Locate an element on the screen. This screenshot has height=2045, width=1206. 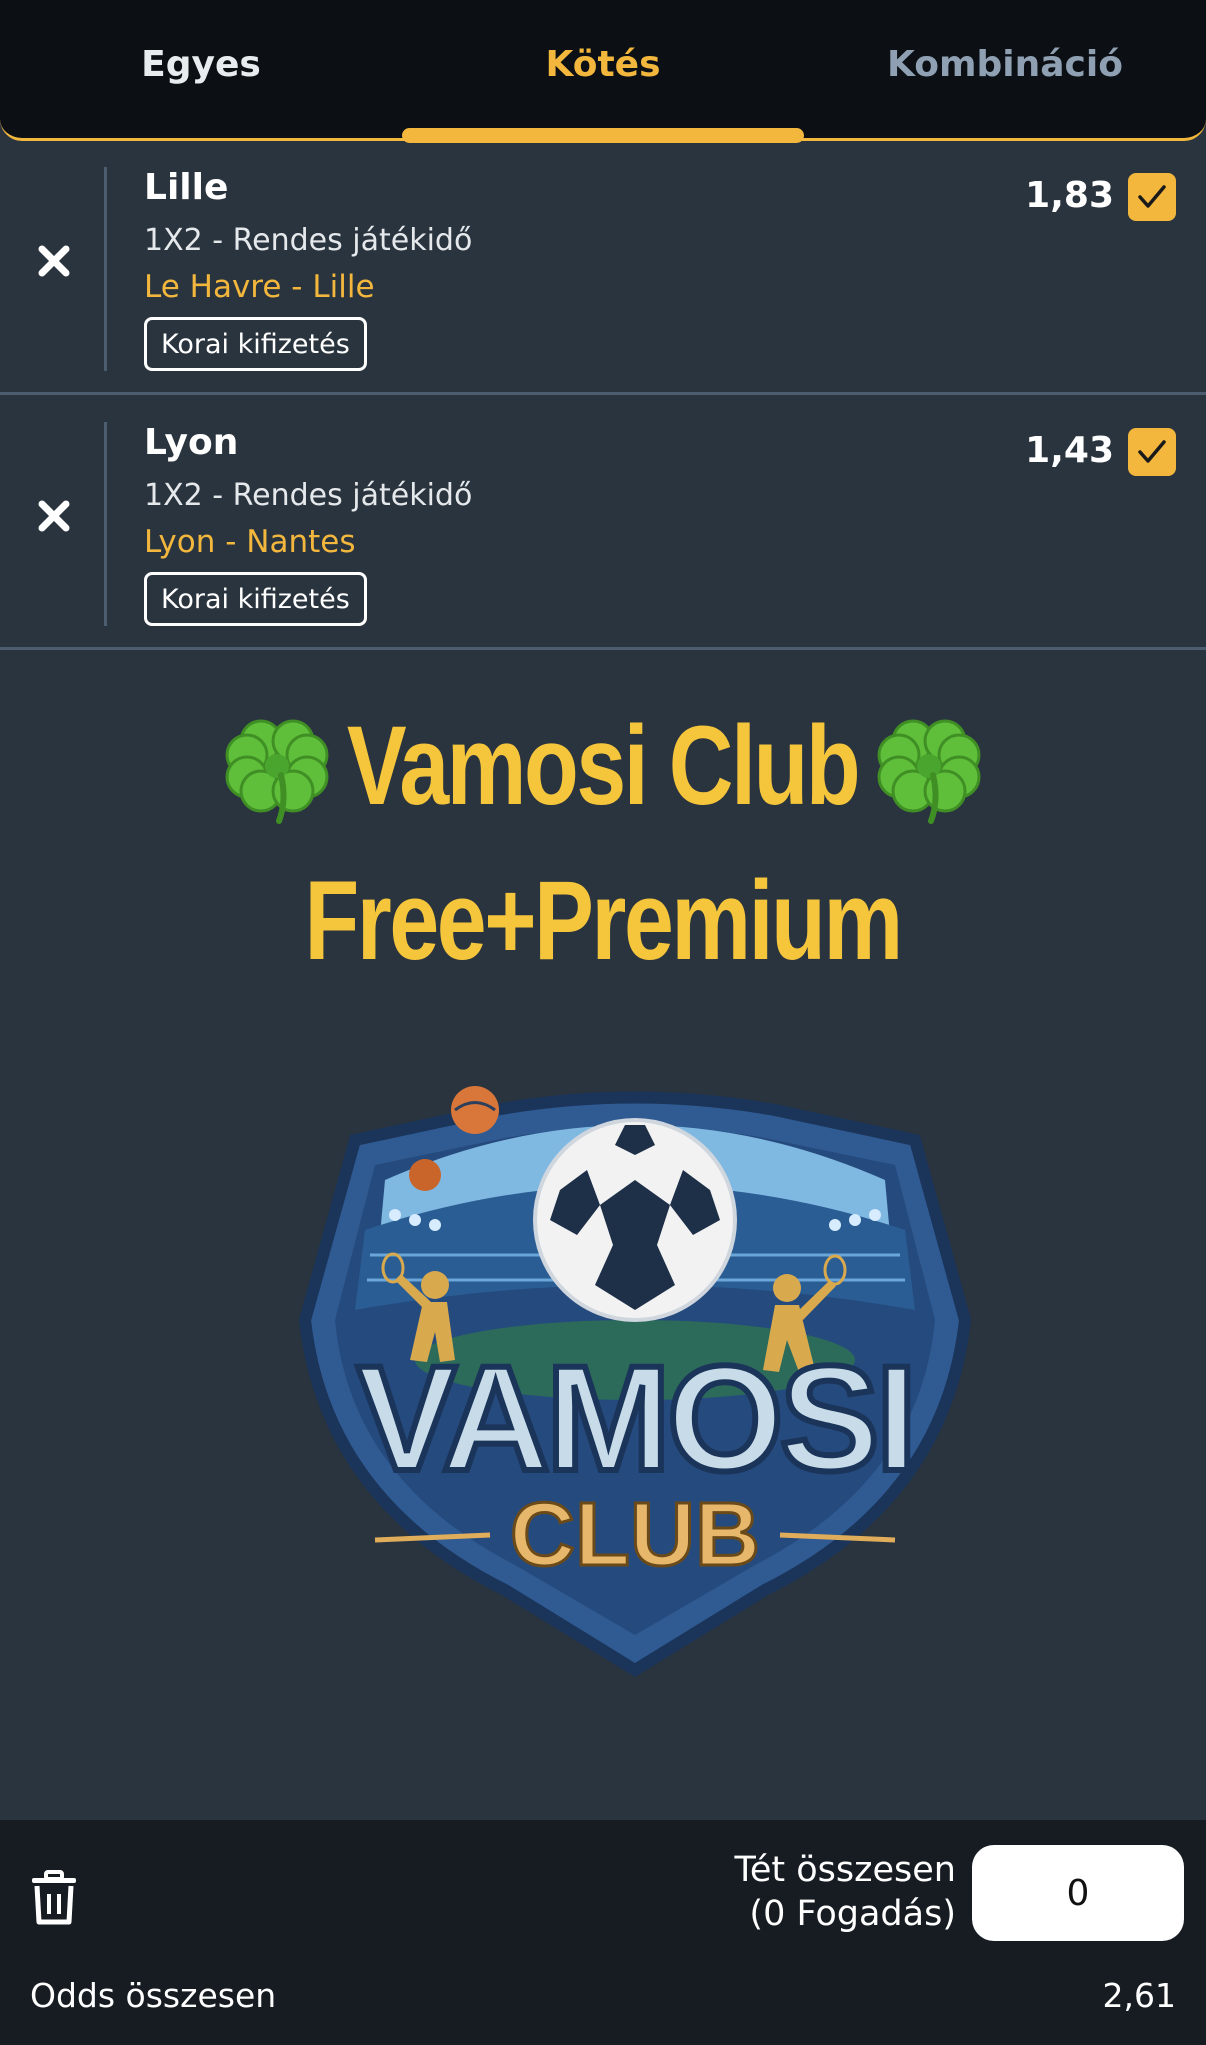
tab-accumulator: Kötés is located at coordinates (603, 69).